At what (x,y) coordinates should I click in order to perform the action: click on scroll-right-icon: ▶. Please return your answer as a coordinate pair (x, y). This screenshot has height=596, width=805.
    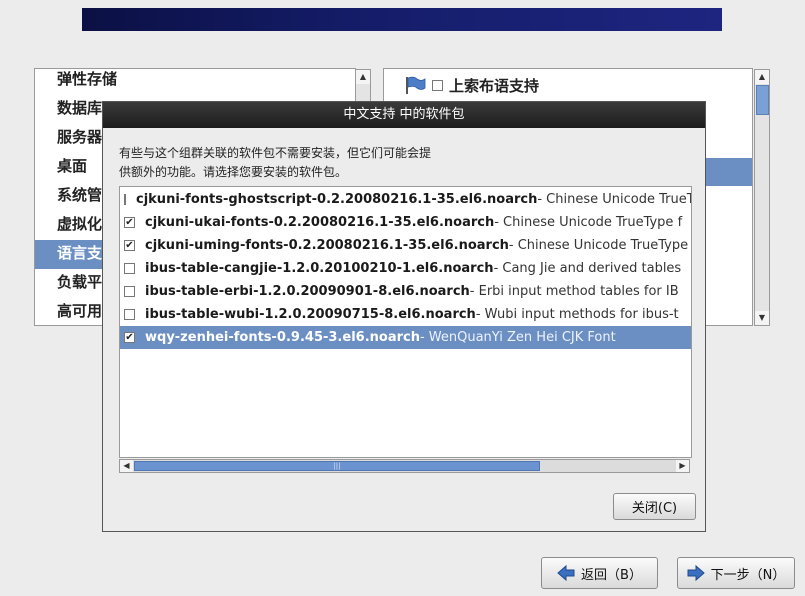
    Looking at the image, I should click on (682, 466).